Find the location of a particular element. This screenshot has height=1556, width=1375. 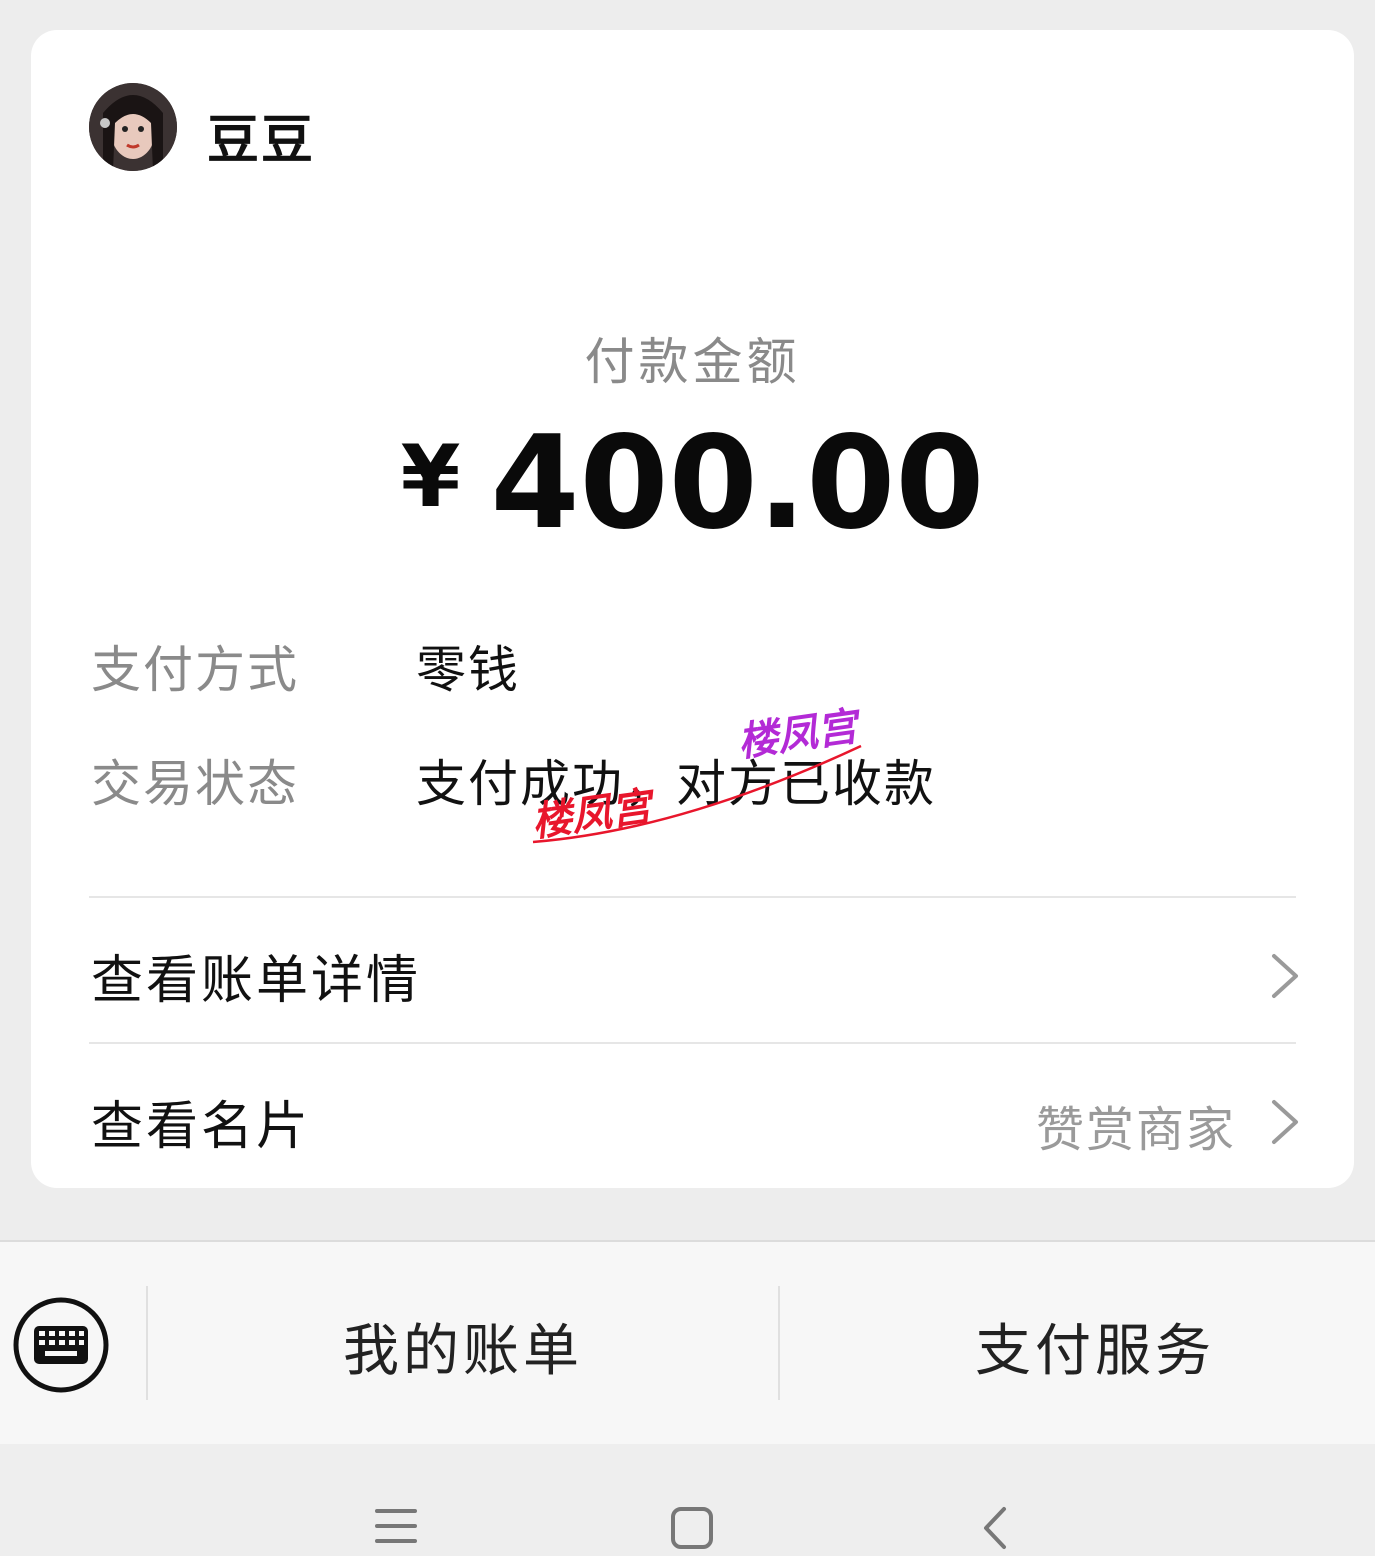

system-nav-bar is located at coordinates (687, 1500).